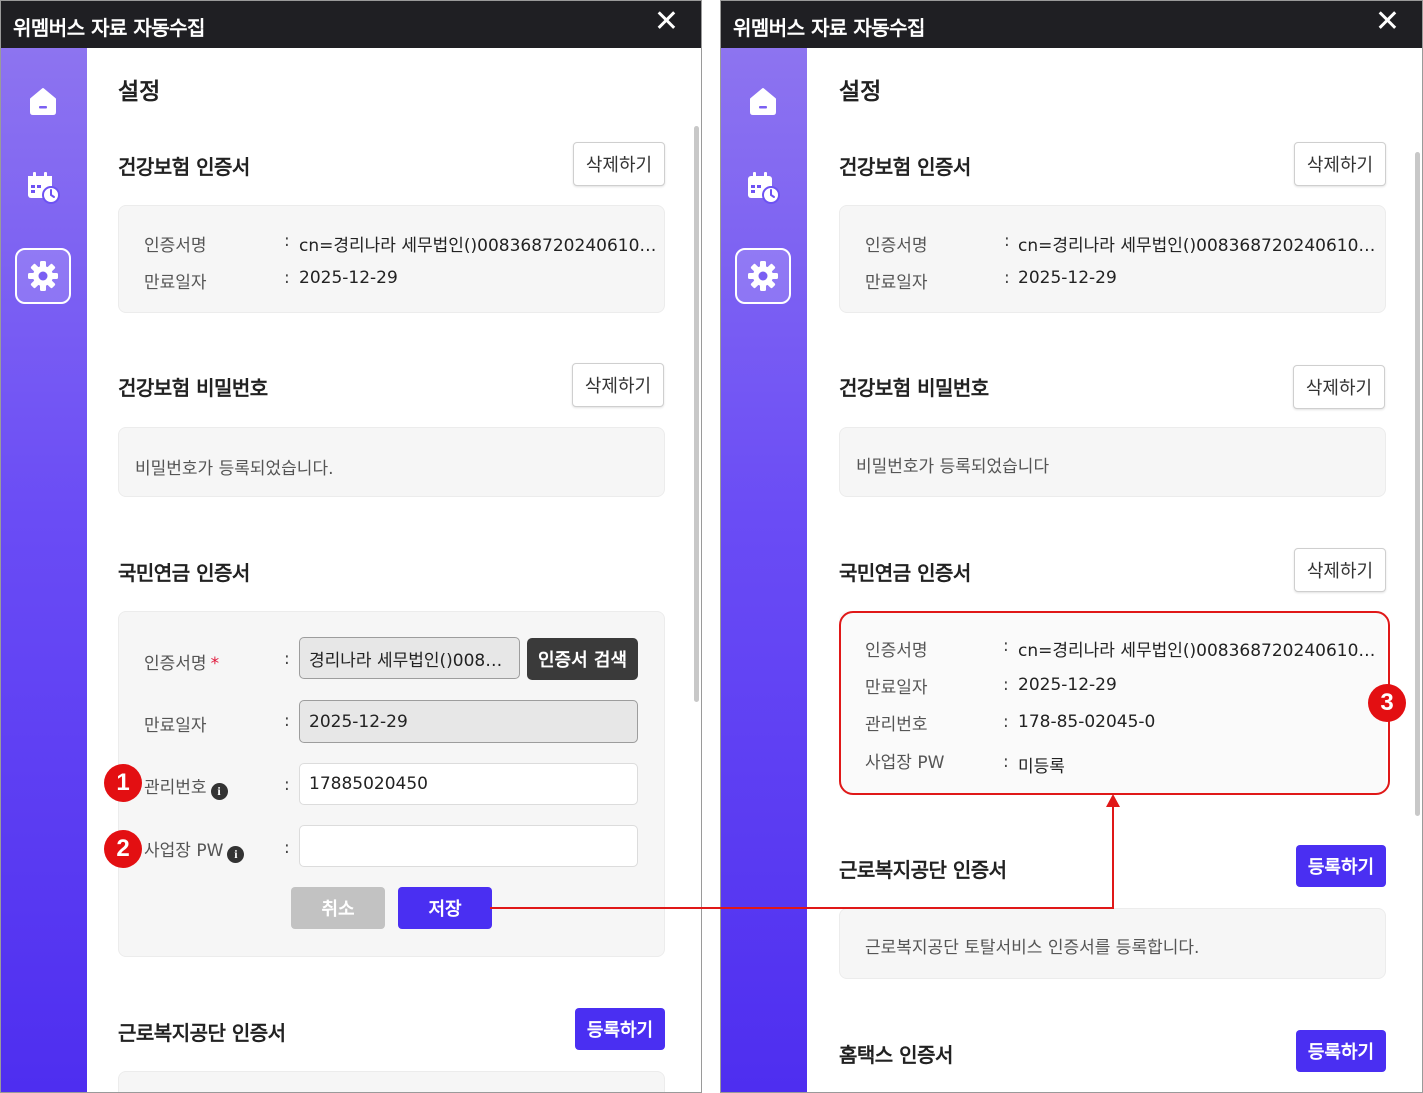 Image resolution: width=1423 pixels, height=1093 pixels. What do you see at coordinates (194, 849) in the screenshot?
I see `site-pw-label: 사업장 PW i` at bounding box center [194, 849].